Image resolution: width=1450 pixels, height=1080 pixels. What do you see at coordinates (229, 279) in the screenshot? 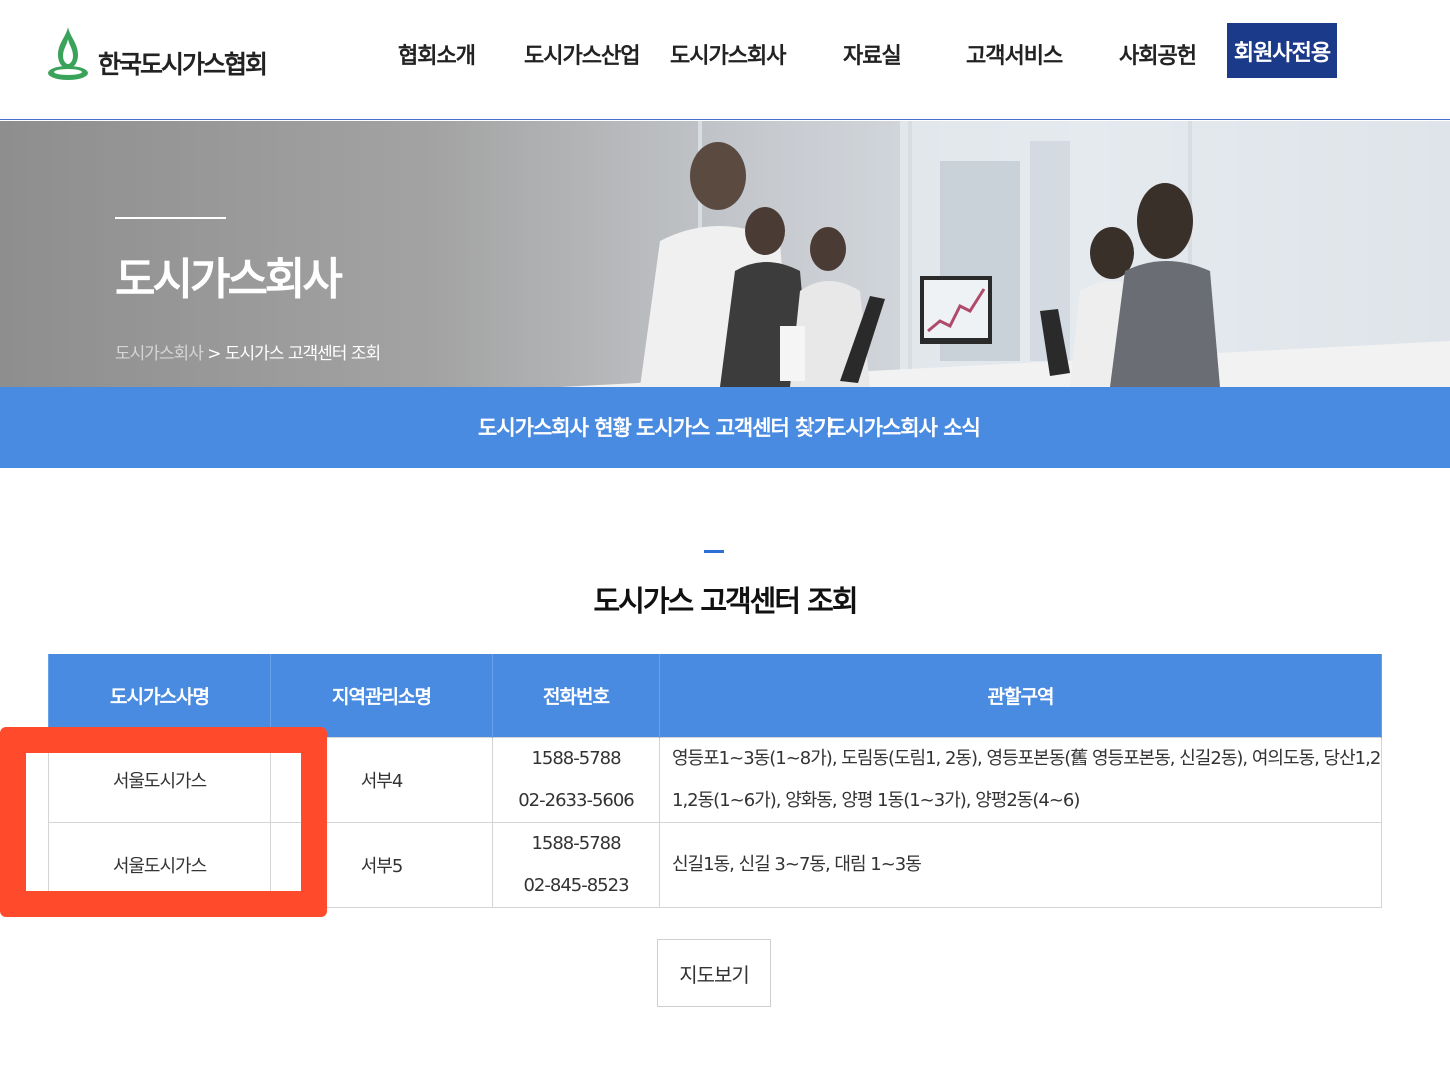
I see `hero-title: 도시가스회사` at bounding box center [229, 279].